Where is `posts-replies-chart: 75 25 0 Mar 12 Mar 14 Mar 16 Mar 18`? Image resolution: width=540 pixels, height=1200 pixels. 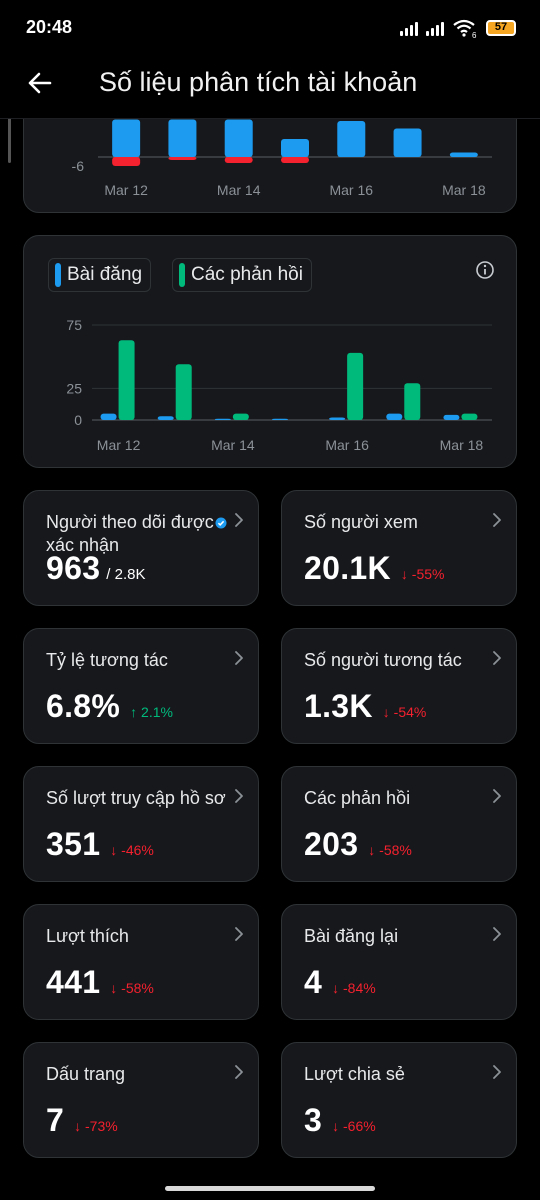 posts-replies-chart: 75 25 0 Mar 12 Mar 14 Mar 16 Mar 18 is located at coordinates (279, 385).